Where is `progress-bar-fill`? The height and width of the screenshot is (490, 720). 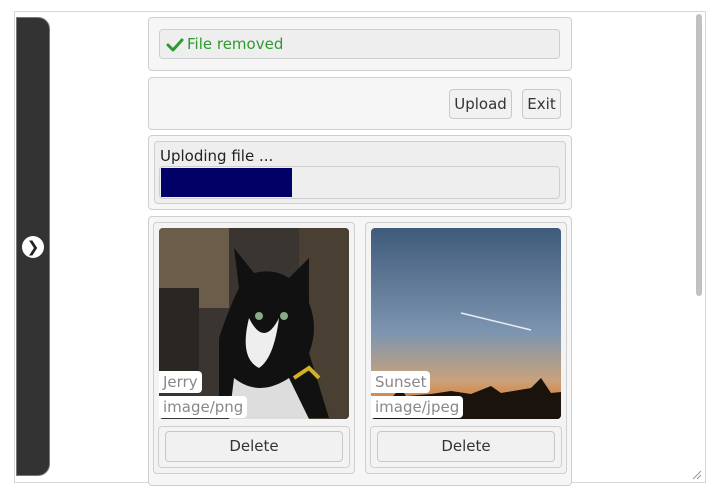
progress-bar-fill is located at coordinates (226, 182).